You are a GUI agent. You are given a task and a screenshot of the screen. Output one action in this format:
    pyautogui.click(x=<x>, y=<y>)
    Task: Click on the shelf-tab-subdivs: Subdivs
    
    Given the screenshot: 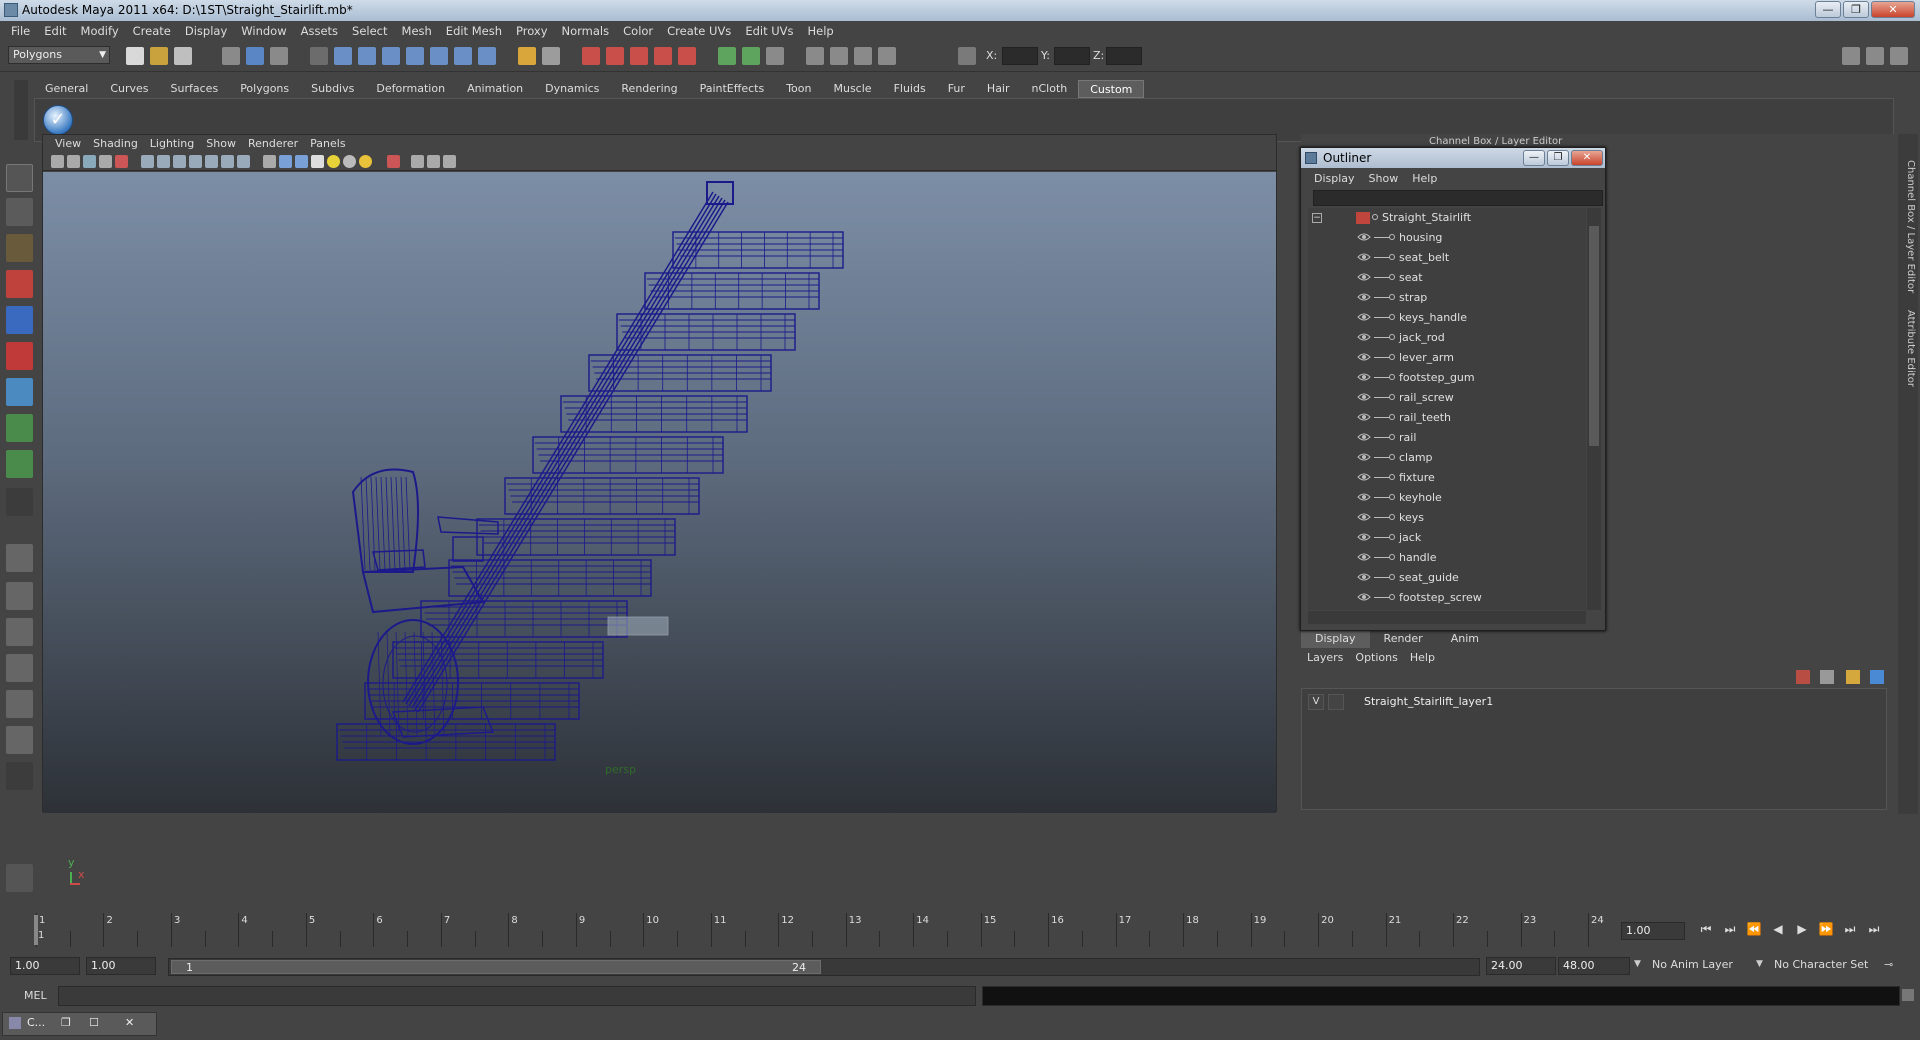 What is the action you would take?
    pyautogui.click(x=332, y=89)
    